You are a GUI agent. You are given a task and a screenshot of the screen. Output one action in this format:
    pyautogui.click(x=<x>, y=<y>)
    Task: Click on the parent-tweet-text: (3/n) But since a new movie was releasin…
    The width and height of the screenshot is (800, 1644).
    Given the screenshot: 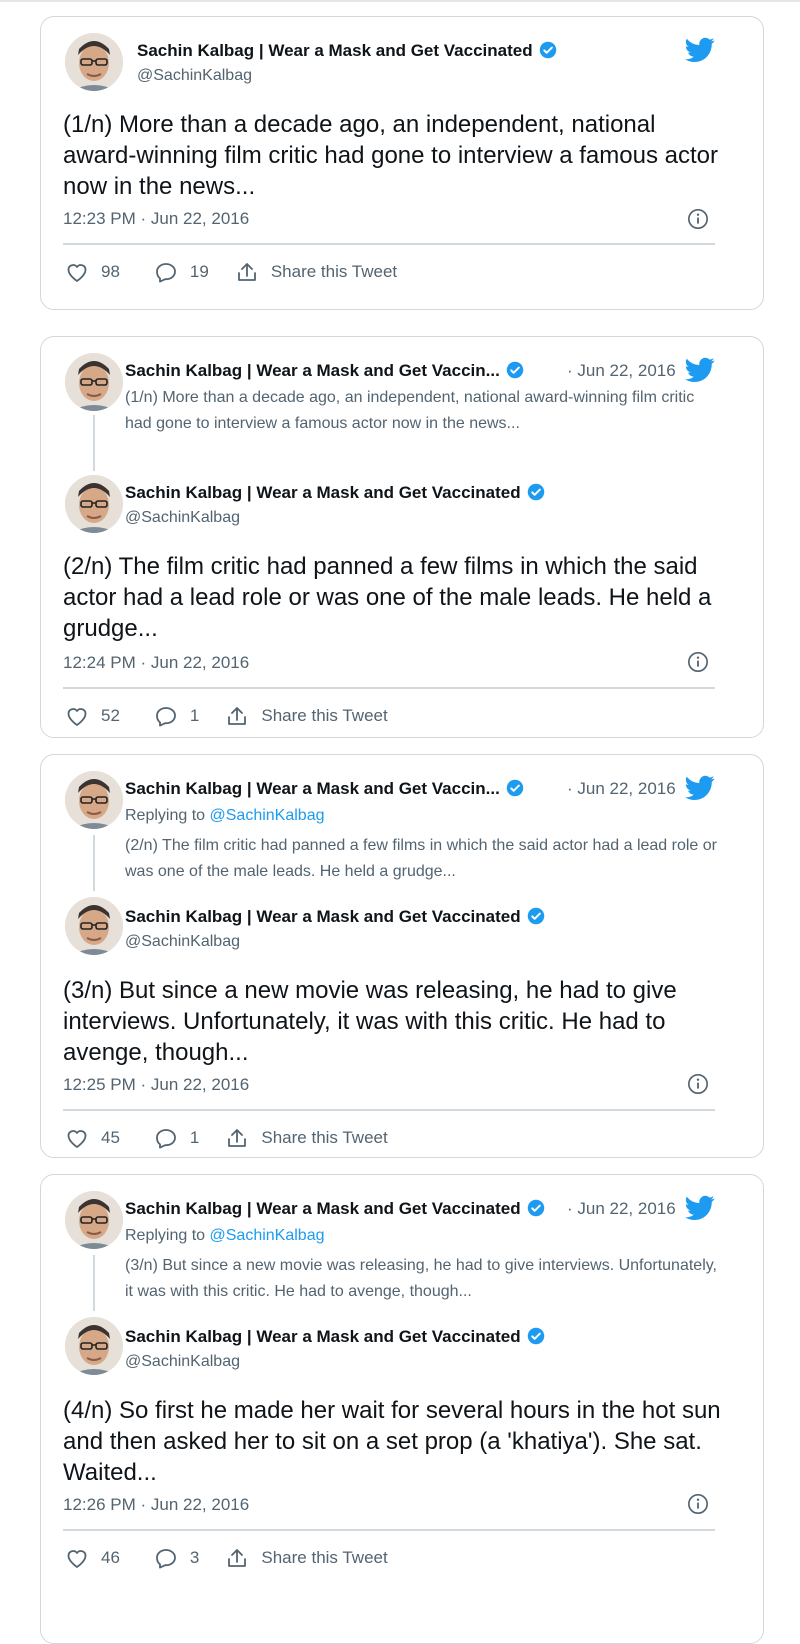 What is the action you would take?
    pyautogui.click(x=425, y=1279)
    